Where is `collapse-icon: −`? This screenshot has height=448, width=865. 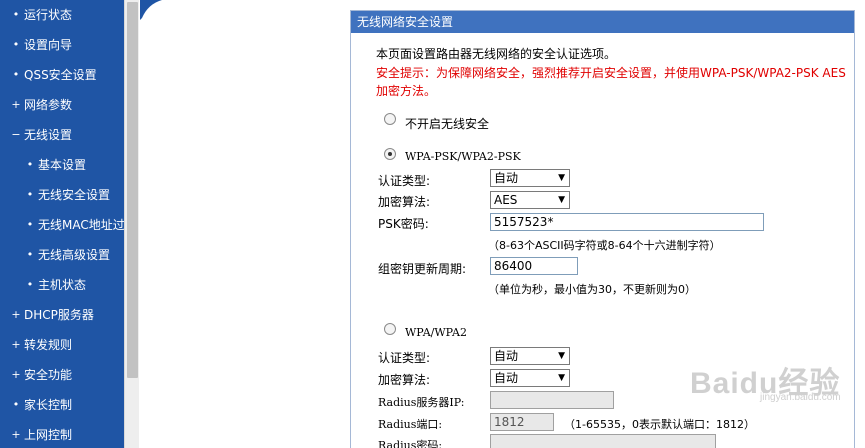 collapse-icon: − is located at coordinates (16, 134).